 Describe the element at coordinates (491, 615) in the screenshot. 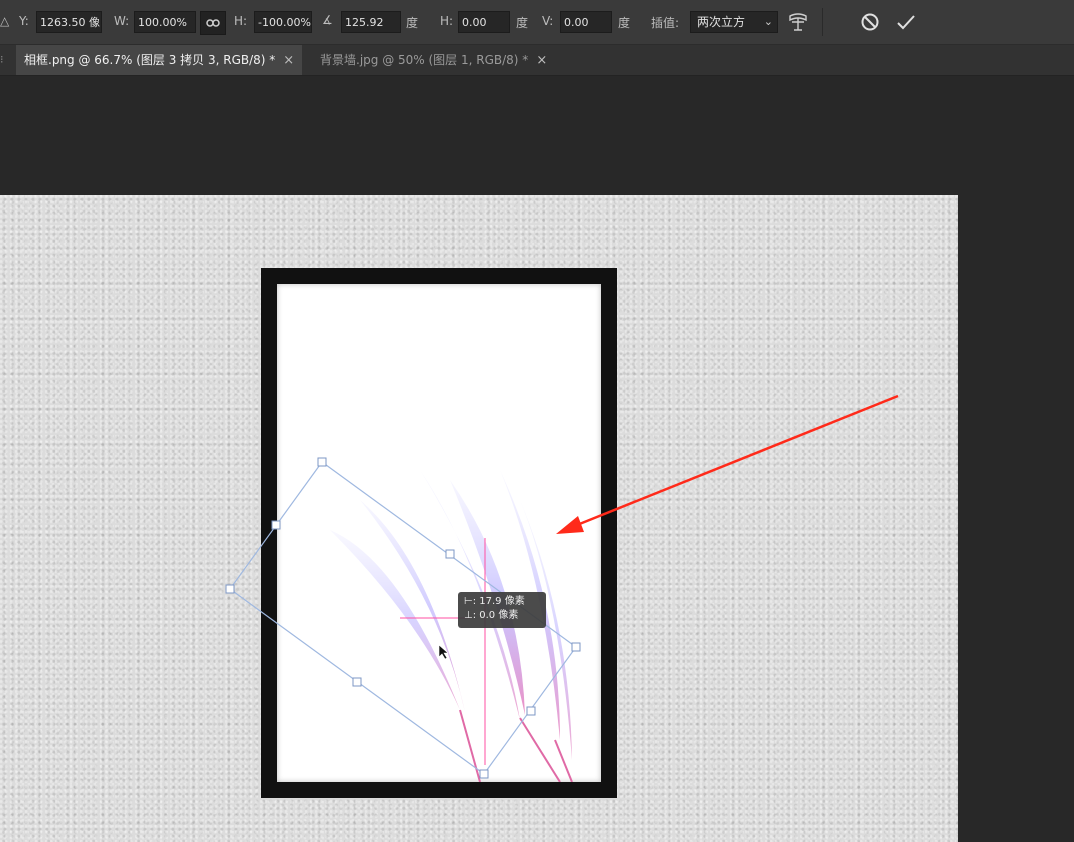

I see `offset-y-readout: ⊥: 0.0 像素` at that location.